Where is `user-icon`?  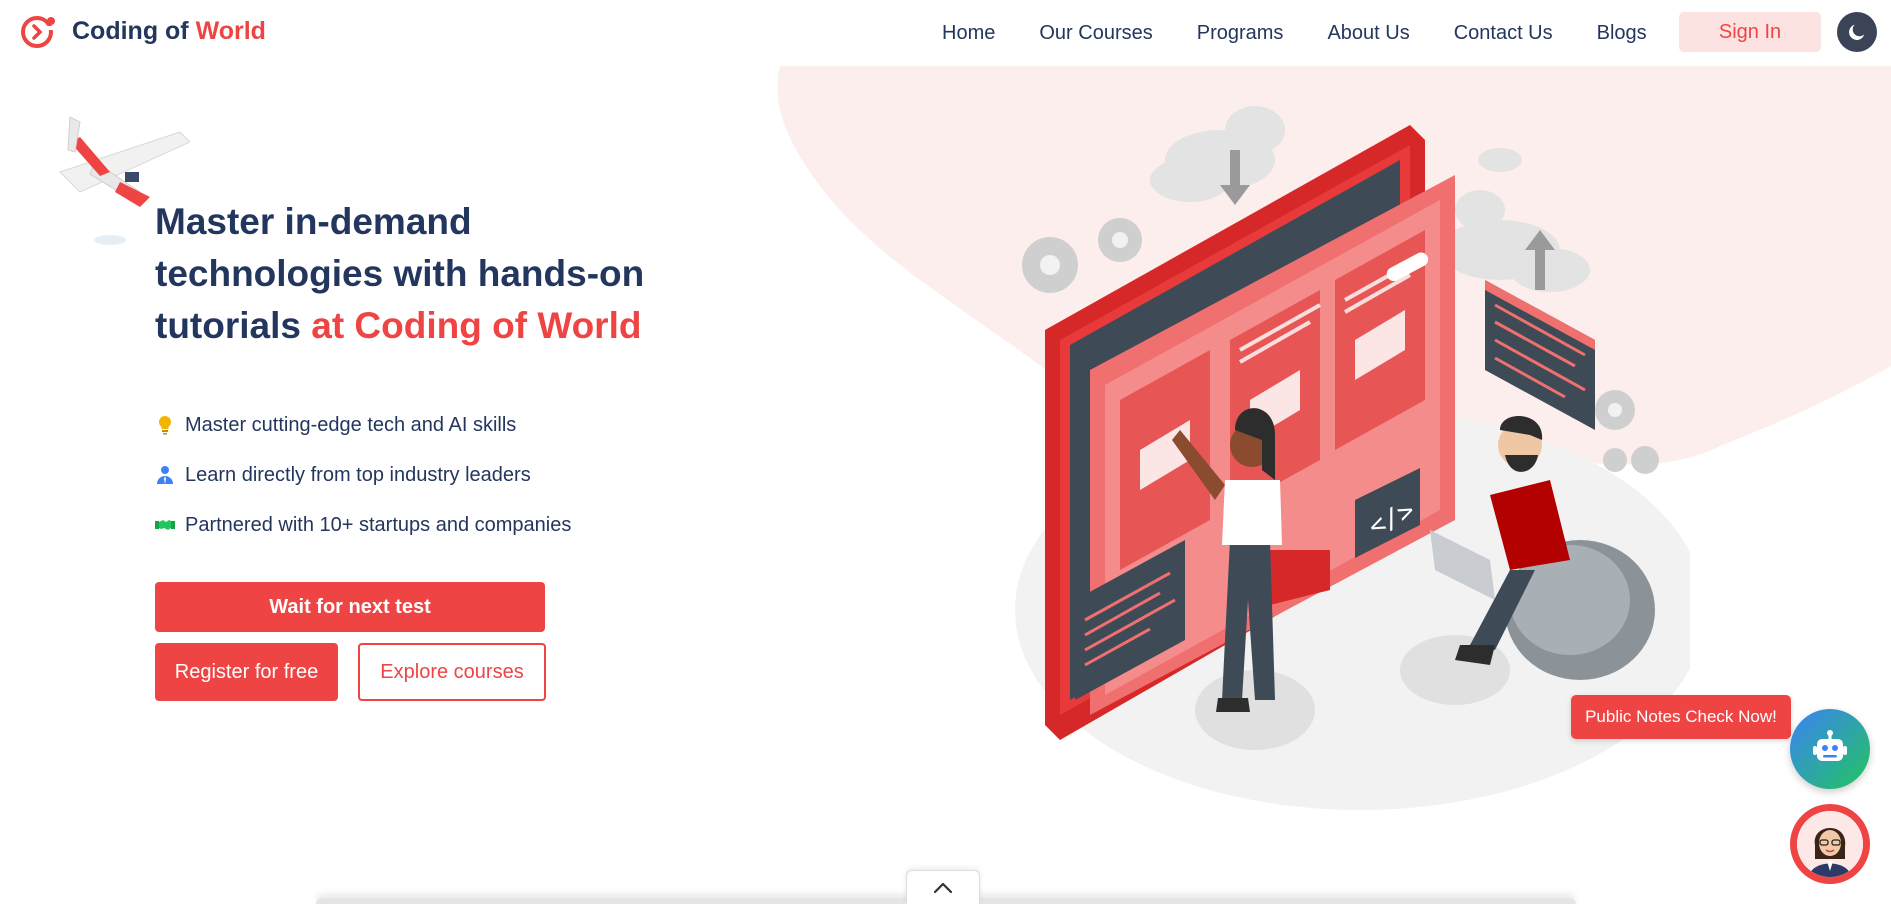 user-icon is located at coordinates (165, 475).